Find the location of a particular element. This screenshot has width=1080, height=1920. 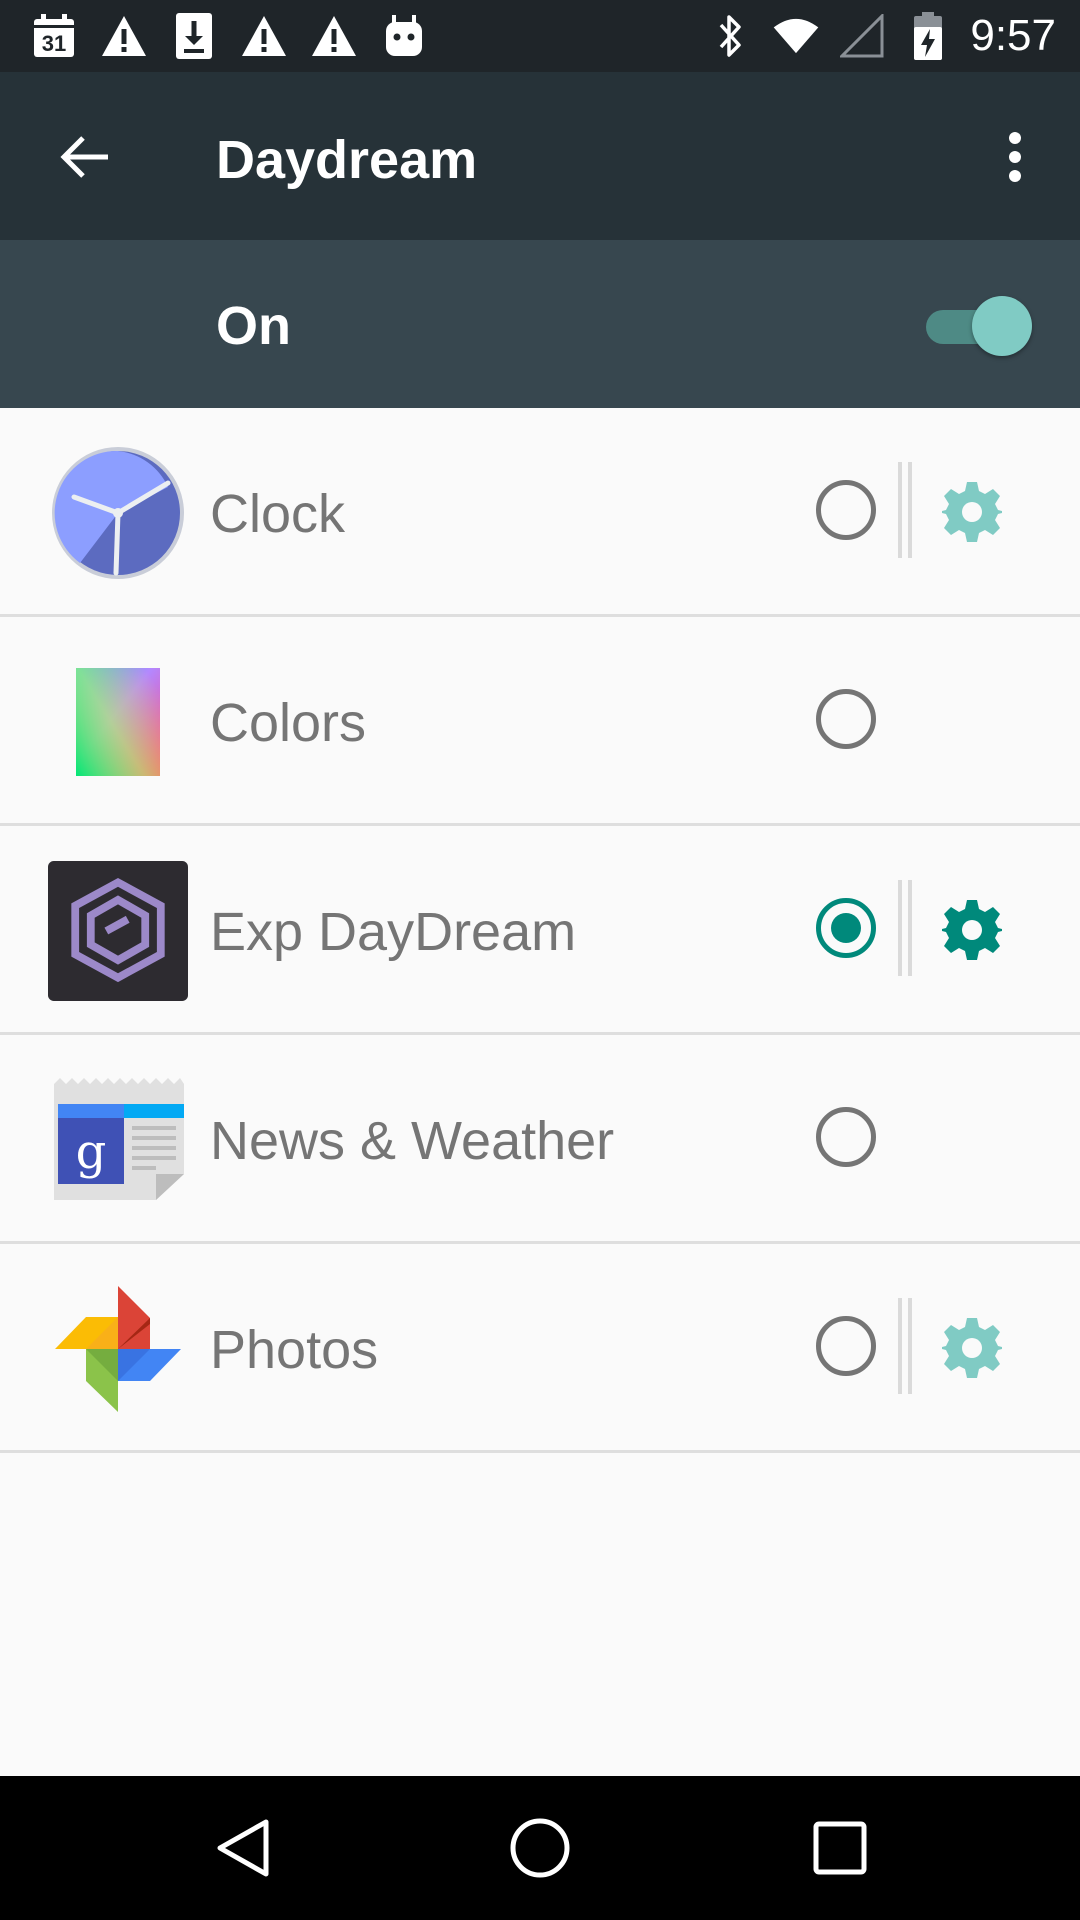

notification-icons: 31 is located at coordinates (229, 36).